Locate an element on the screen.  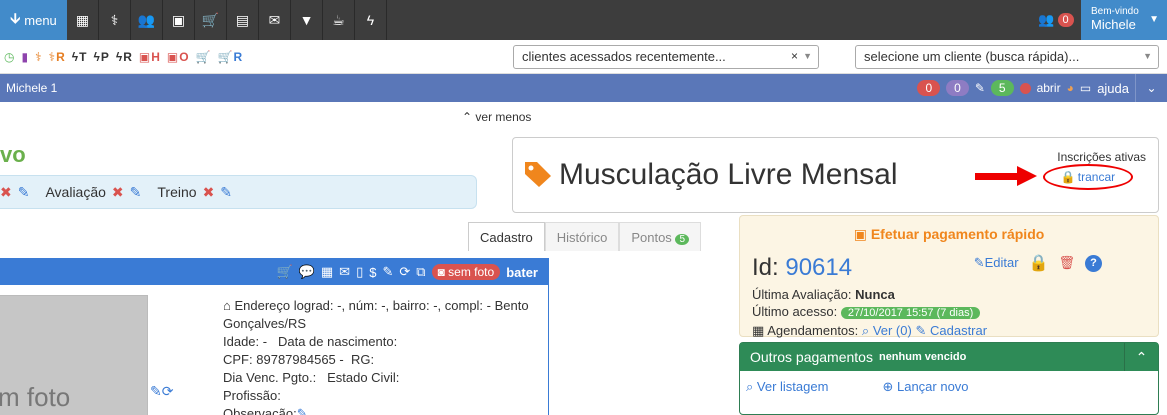
caret-down-icon: ▼ is located at coordinates (1154, 19).